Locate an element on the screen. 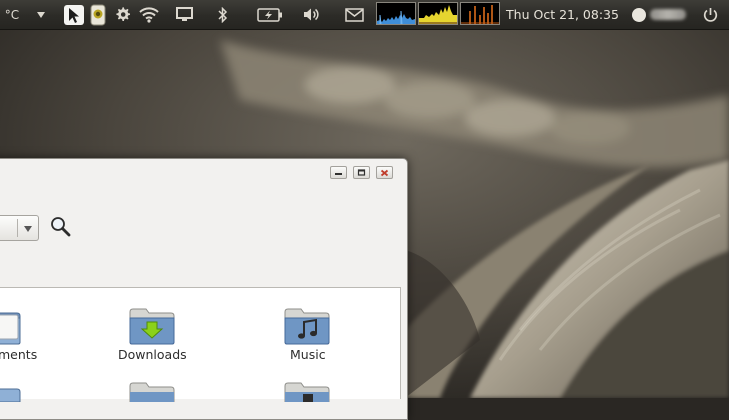  folder-label-music: Music is located at coordinates (308, 354).